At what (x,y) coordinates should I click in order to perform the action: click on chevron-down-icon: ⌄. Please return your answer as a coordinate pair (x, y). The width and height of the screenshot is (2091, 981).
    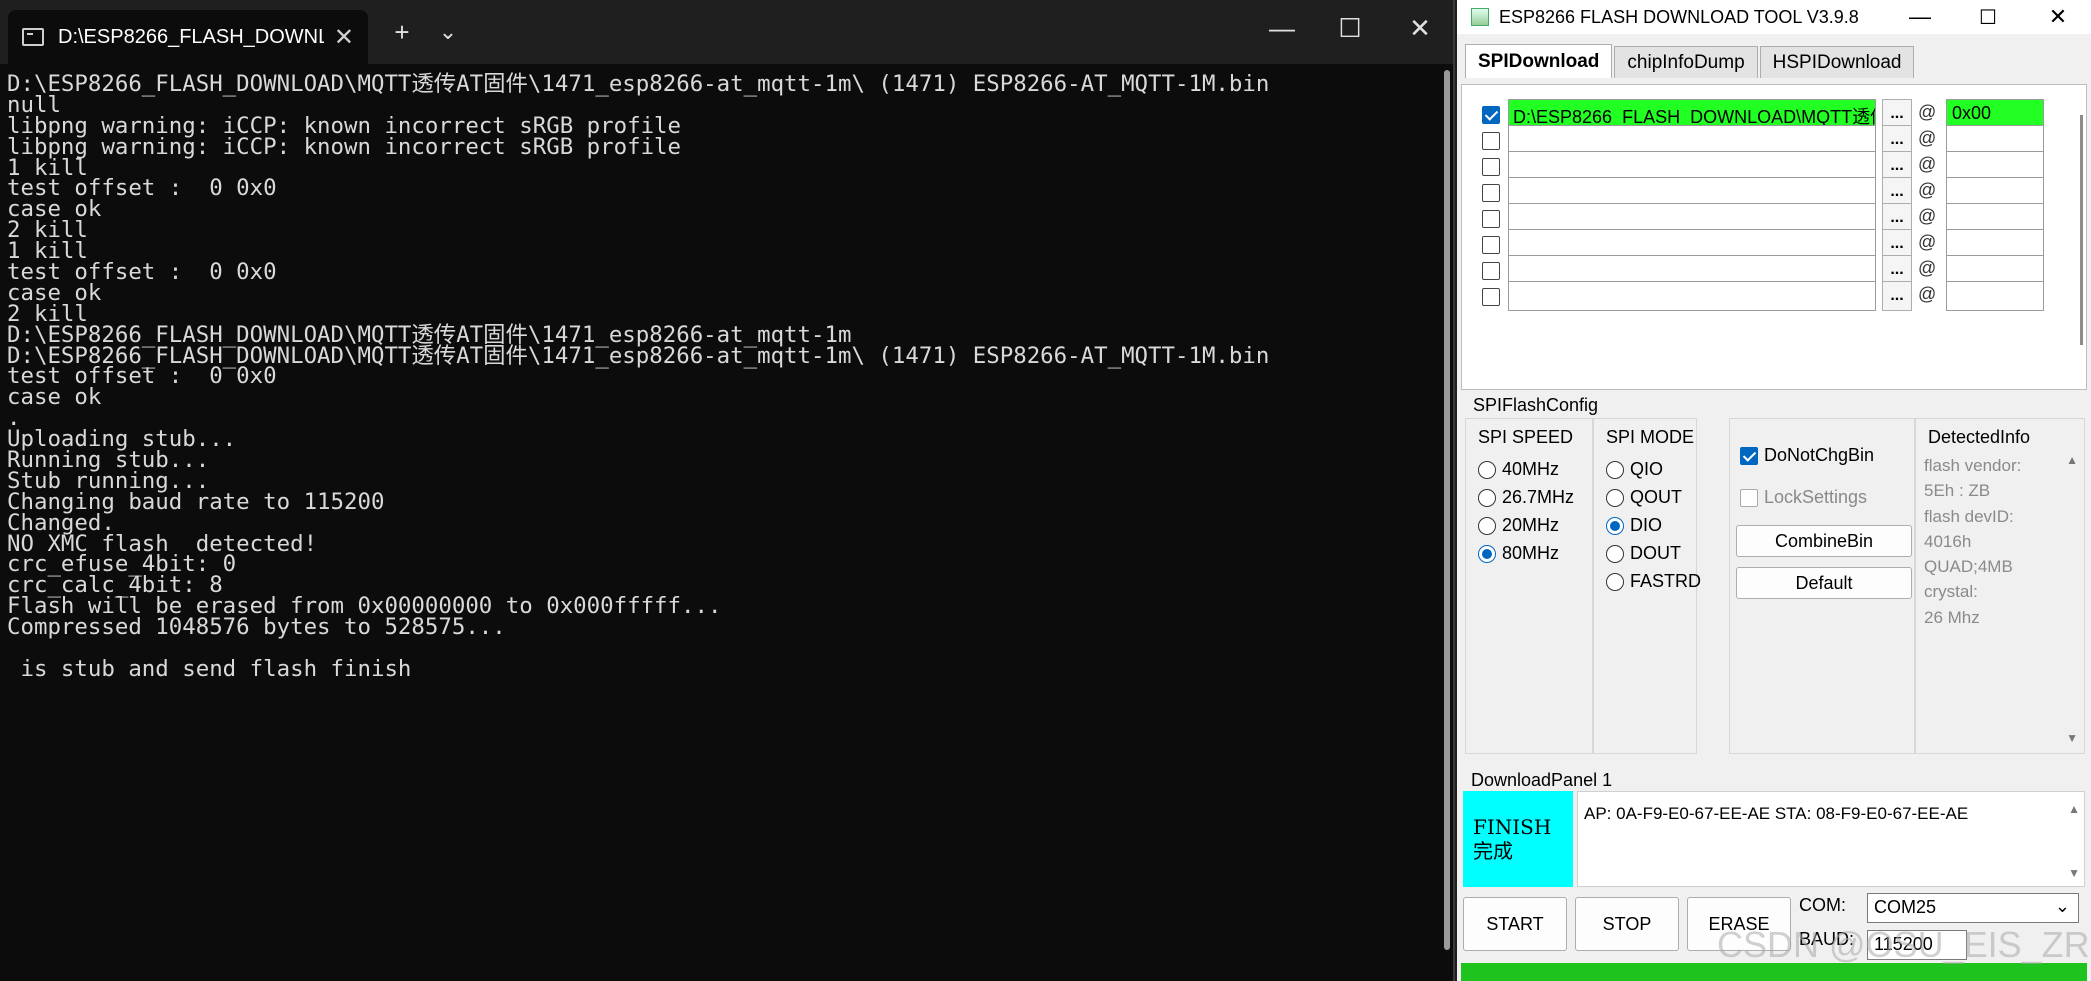
    Looking at the image, I should click on (2062, 906).